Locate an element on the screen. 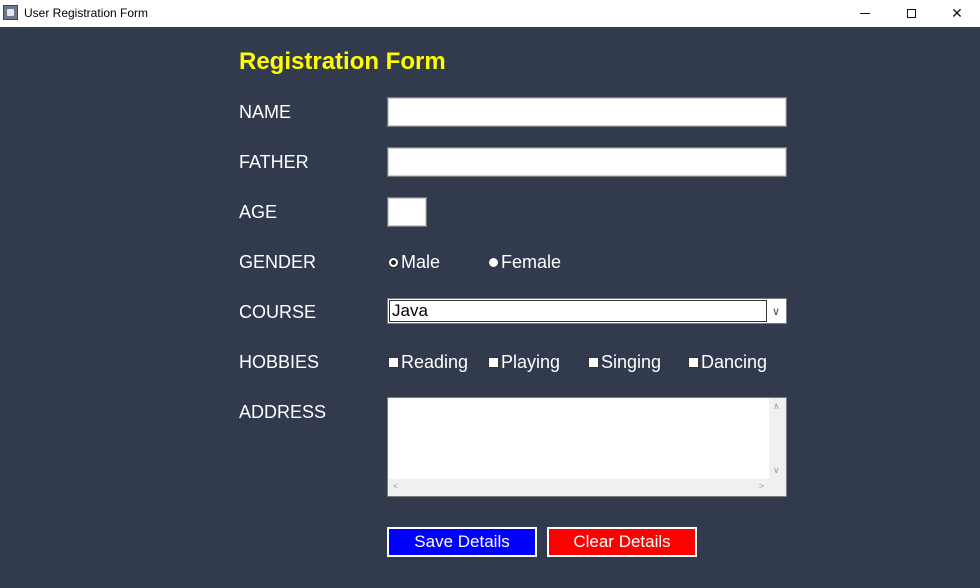 Image resolution: width=980 pixels, height=588 pixels. chevron-down-icon: ∨ is located at coordinates (776, 311).